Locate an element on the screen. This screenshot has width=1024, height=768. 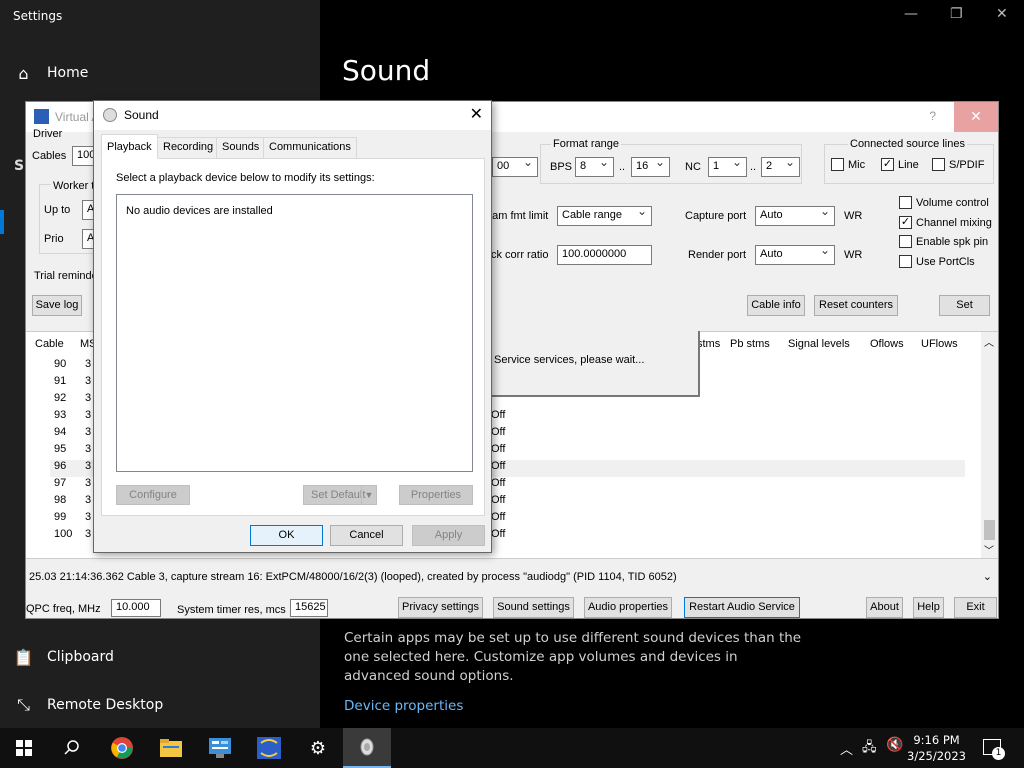
vac-close-button: ✕ is located at coordinates (976, 117).